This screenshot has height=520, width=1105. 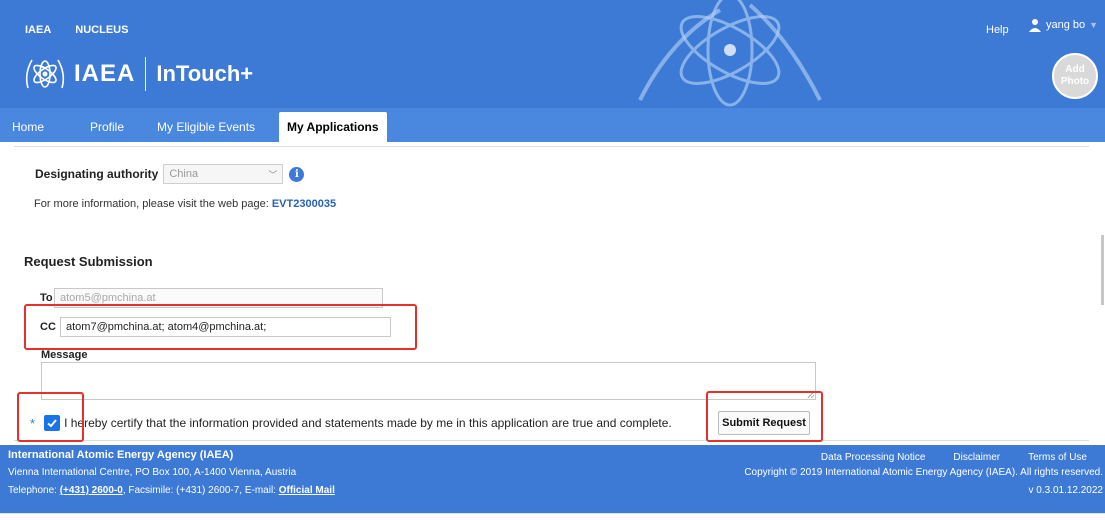 What do you see at coordinates (1102, 270) in the screenshot?
I see `scrollbar-thumb` at bounding box center [1102, 270].